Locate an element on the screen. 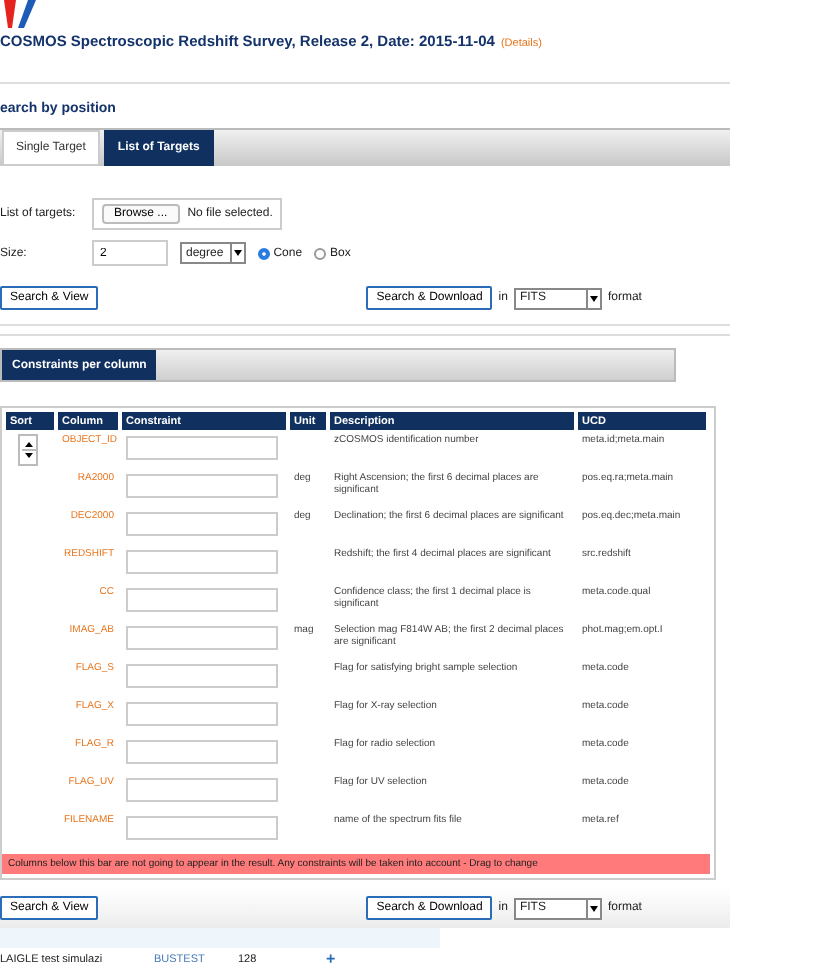 Image resolution: width=830 pixels, height=968 pixels. sort-arrows is located at coordinates (28, 450).